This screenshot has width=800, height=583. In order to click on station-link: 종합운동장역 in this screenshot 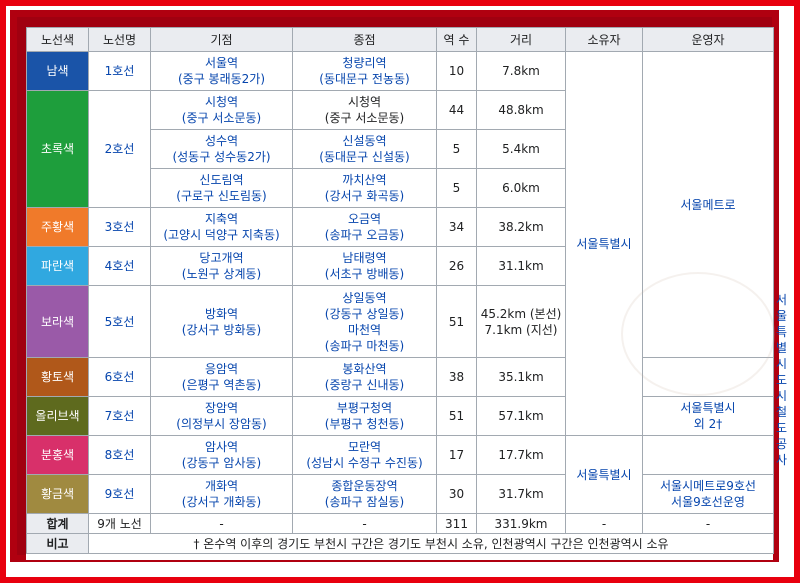, I will do `click(364, 486)`.